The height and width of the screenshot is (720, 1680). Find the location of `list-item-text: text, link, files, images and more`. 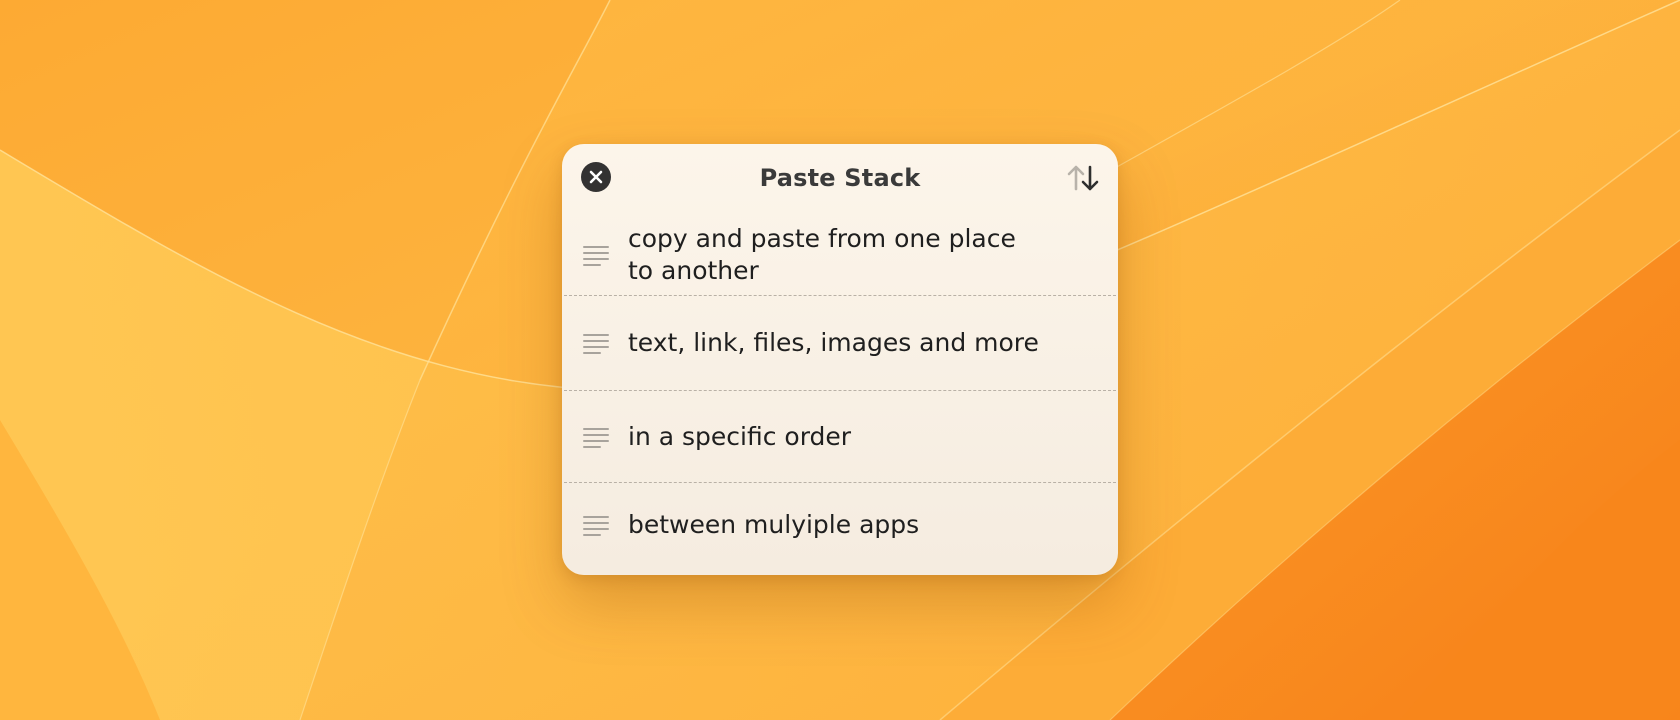

list-item-text: text, link, files, images and more is located at coordinates (833, 342).